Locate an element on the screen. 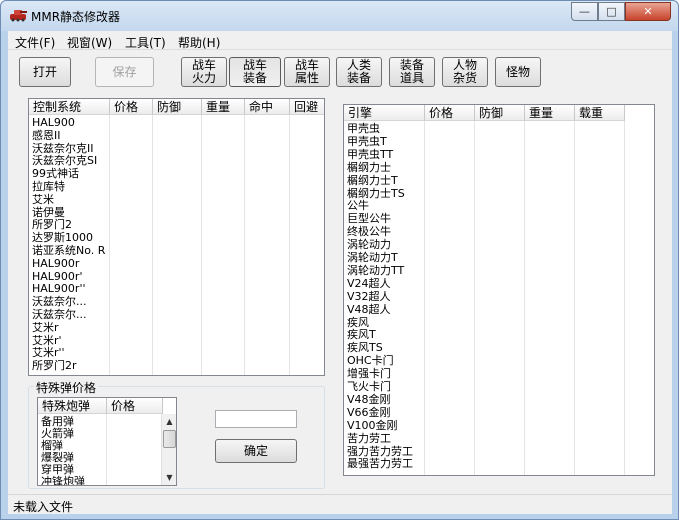  window-title: MMR静态修改器 is located at coordinates (76, 17).